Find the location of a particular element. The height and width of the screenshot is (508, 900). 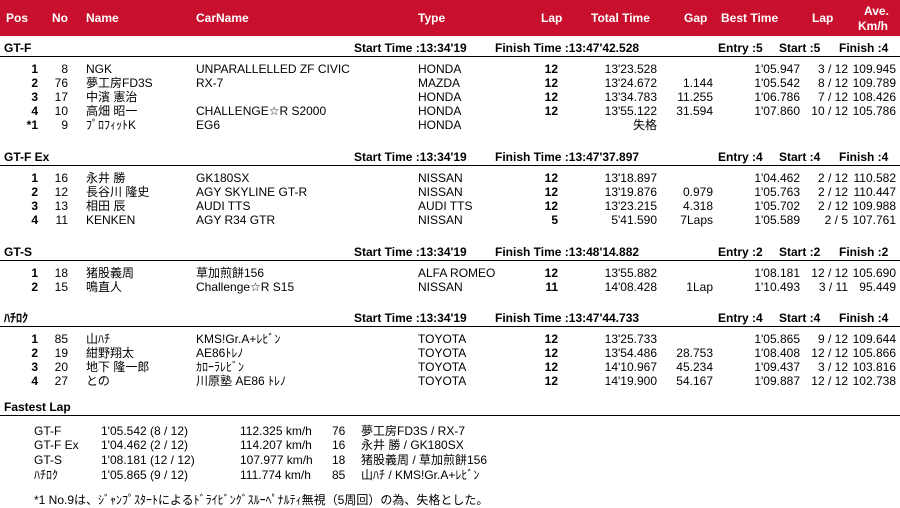

driver-name: 山ﾊﾁ is located at coordinates (98, 339).